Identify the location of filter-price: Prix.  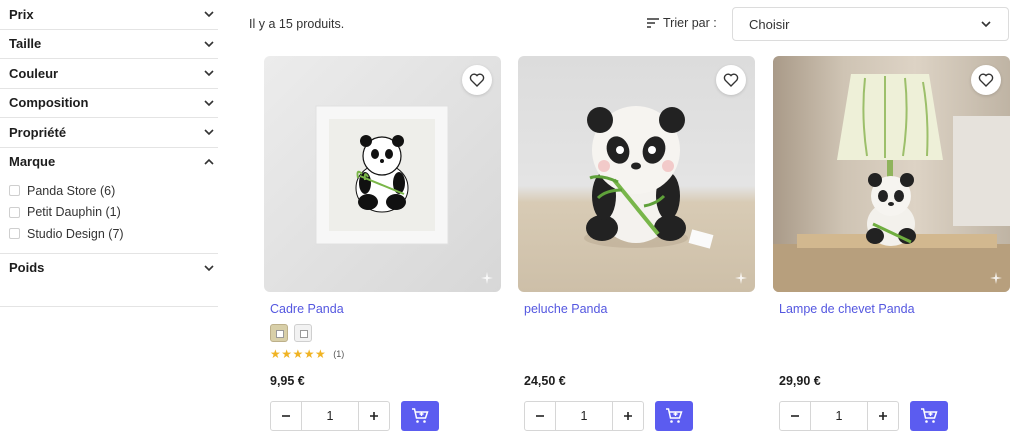
(109, 15).